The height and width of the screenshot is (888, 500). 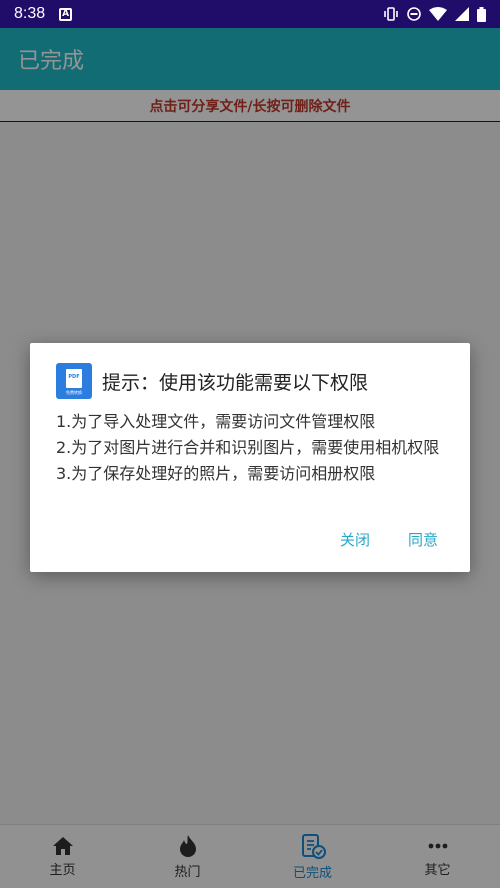 What do you see at coordinates (74, 381) in the screenshot?
I see `pdf-app-icon: PDF 免费转换` at bounding box center [74, 381].